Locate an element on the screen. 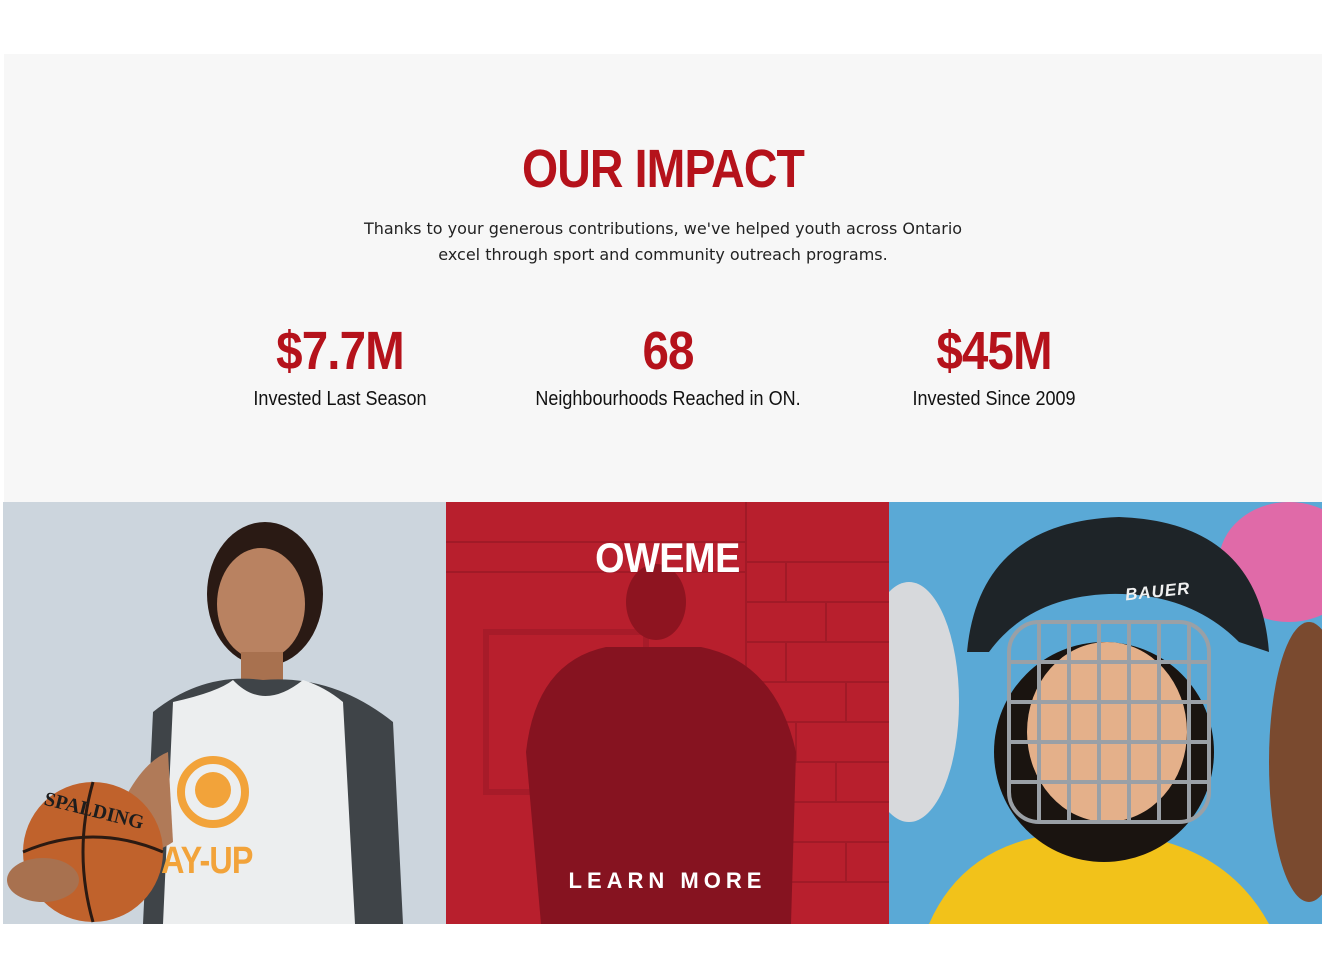 This screenshot has height=976, width=1322. tile-title: OWEME is located at coordinates (667, 557).